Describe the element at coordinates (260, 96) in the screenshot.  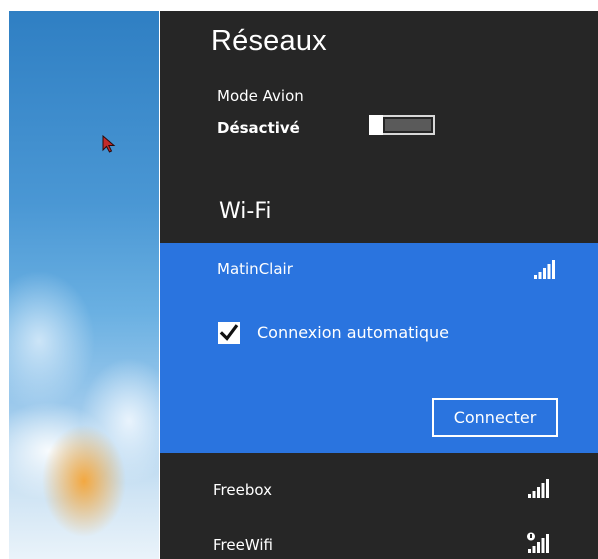
I see `airplane-mode-label: Mode Avion` at that location.